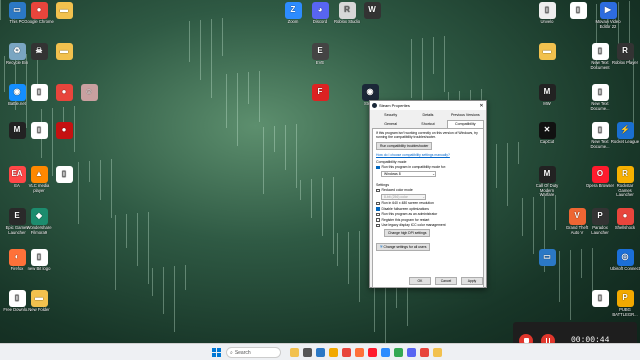 Image resolution: width=640 pixels, height=360 pixels. What do you see at coordinates (428, 214) in the screenshot?
I see `run-admin-checkbox: Run this program as an administrator` at bounding box center [428, 214].